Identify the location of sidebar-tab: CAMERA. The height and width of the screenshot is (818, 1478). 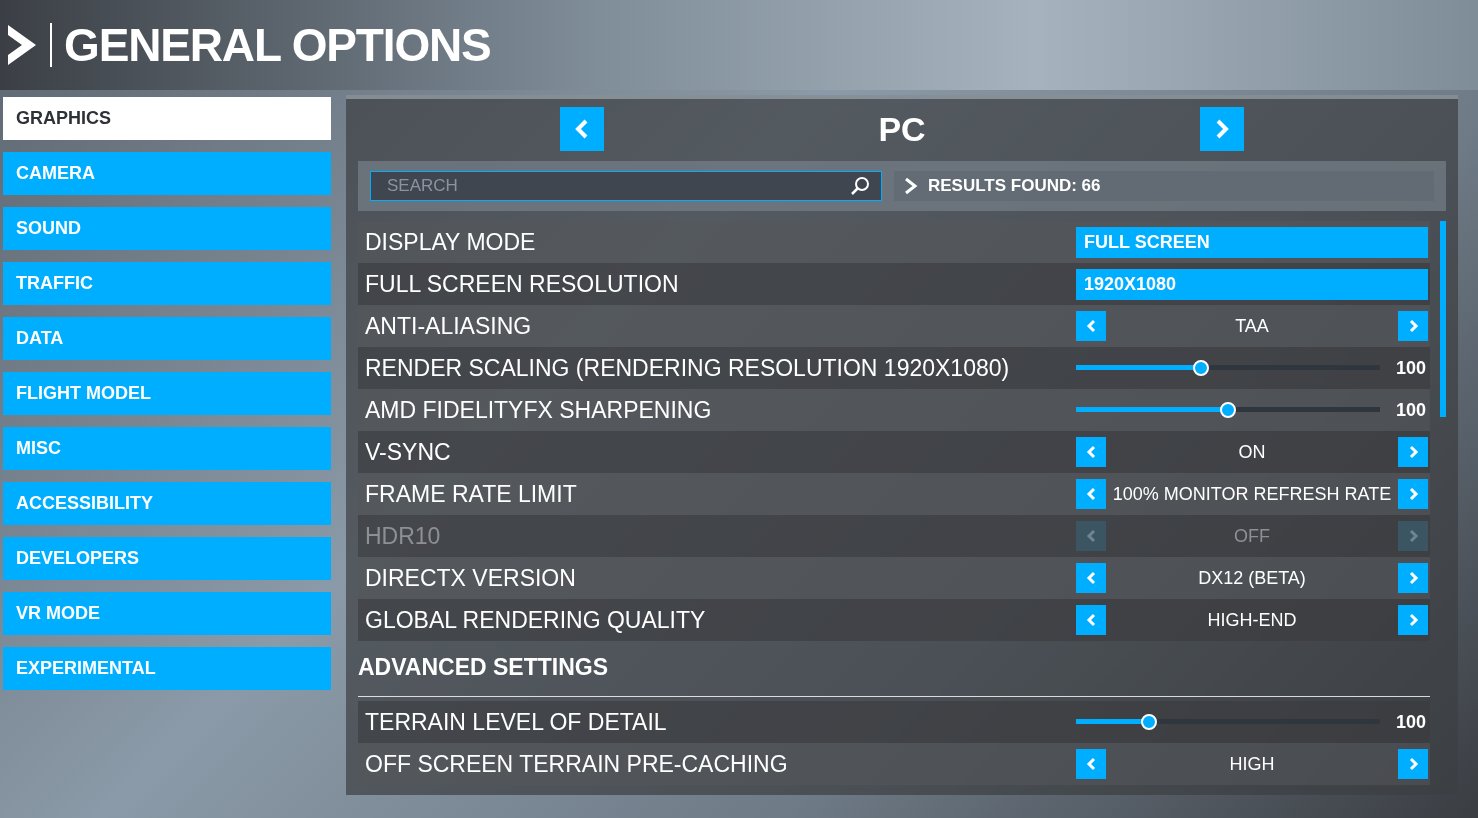
(167, 173).